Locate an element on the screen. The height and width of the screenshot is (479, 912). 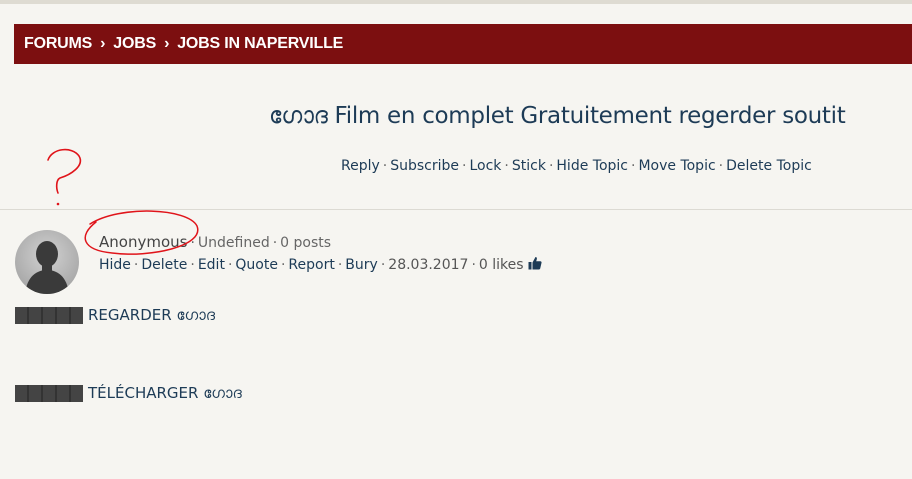
lock-link: Lock is located at coordinates (485, 166).